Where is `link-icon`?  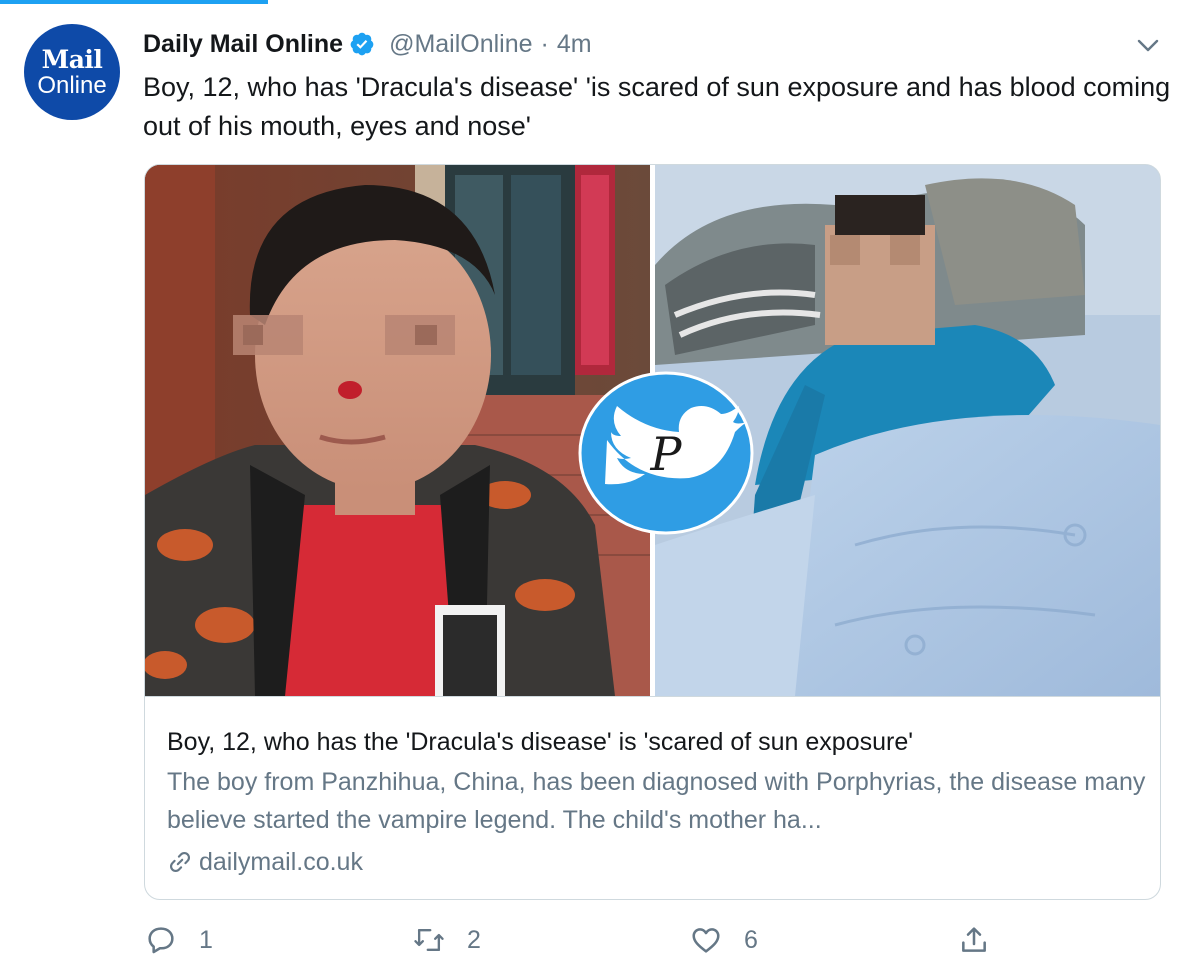 link-icon is located at coordinates (180, 862).